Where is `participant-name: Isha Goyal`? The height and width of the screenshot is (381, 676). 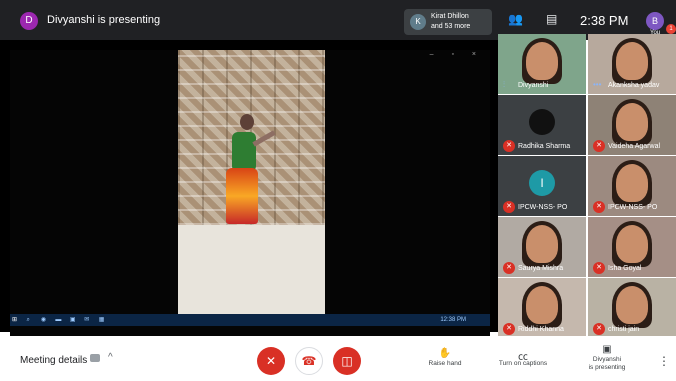 participant-name: Isha Goyal is located at coordinates (625, 268).